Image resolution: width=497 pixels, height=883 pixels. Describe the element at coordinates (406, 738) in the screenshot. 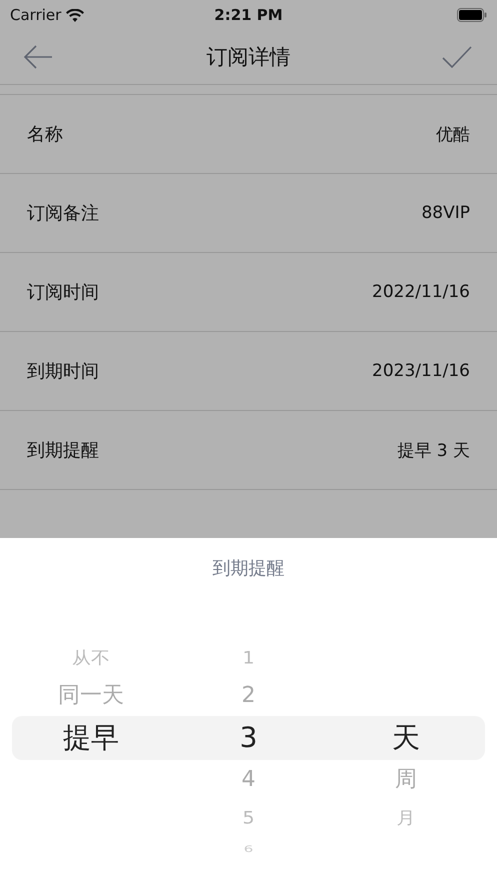

I see `picker-option: 天` at that location.